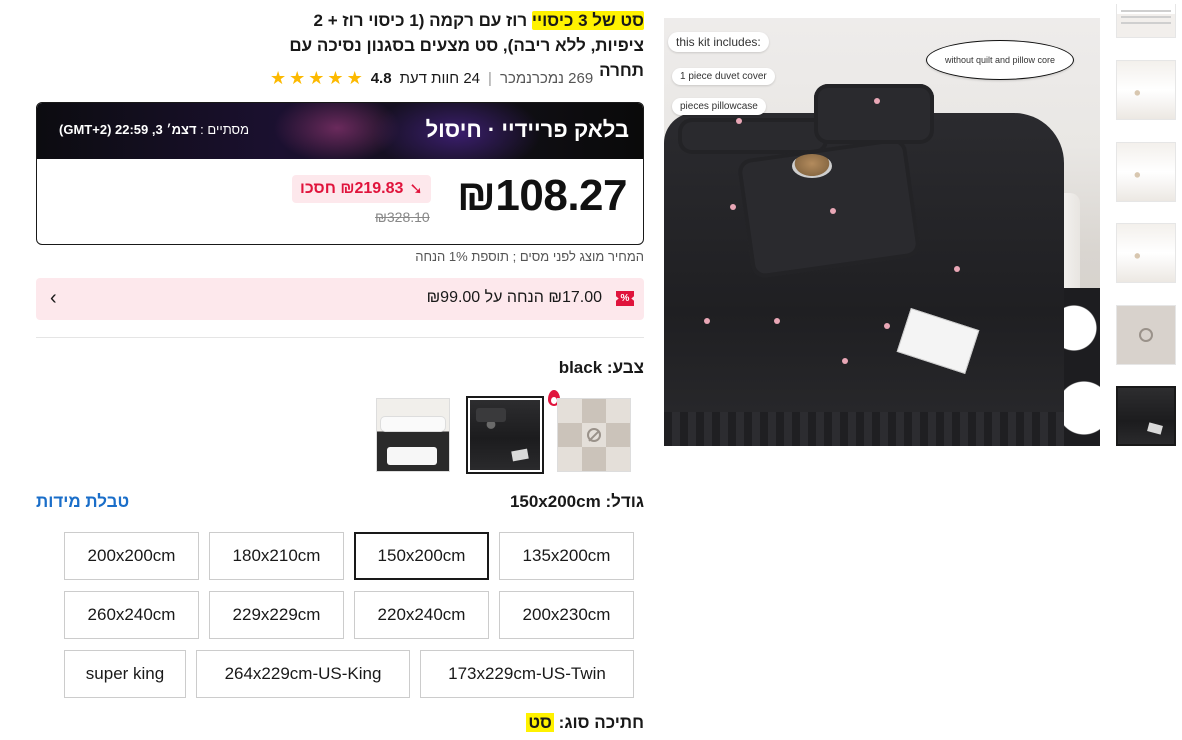 This screenshot has height=740, width=1182. I want to click on deal-ends-value: דצמ׳ 3, 22:59 (GMT+2), so click(128, 129).